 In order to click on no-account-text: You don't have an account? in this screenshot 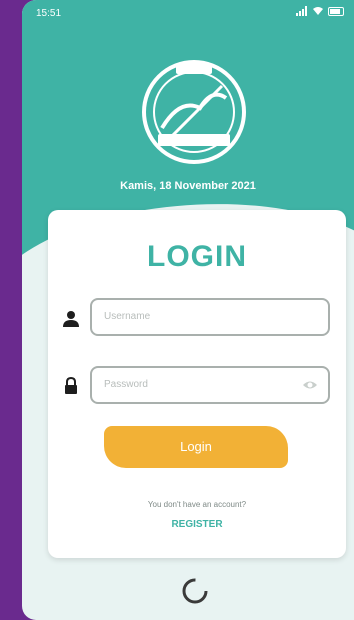, I will do `click(197, 504)`.